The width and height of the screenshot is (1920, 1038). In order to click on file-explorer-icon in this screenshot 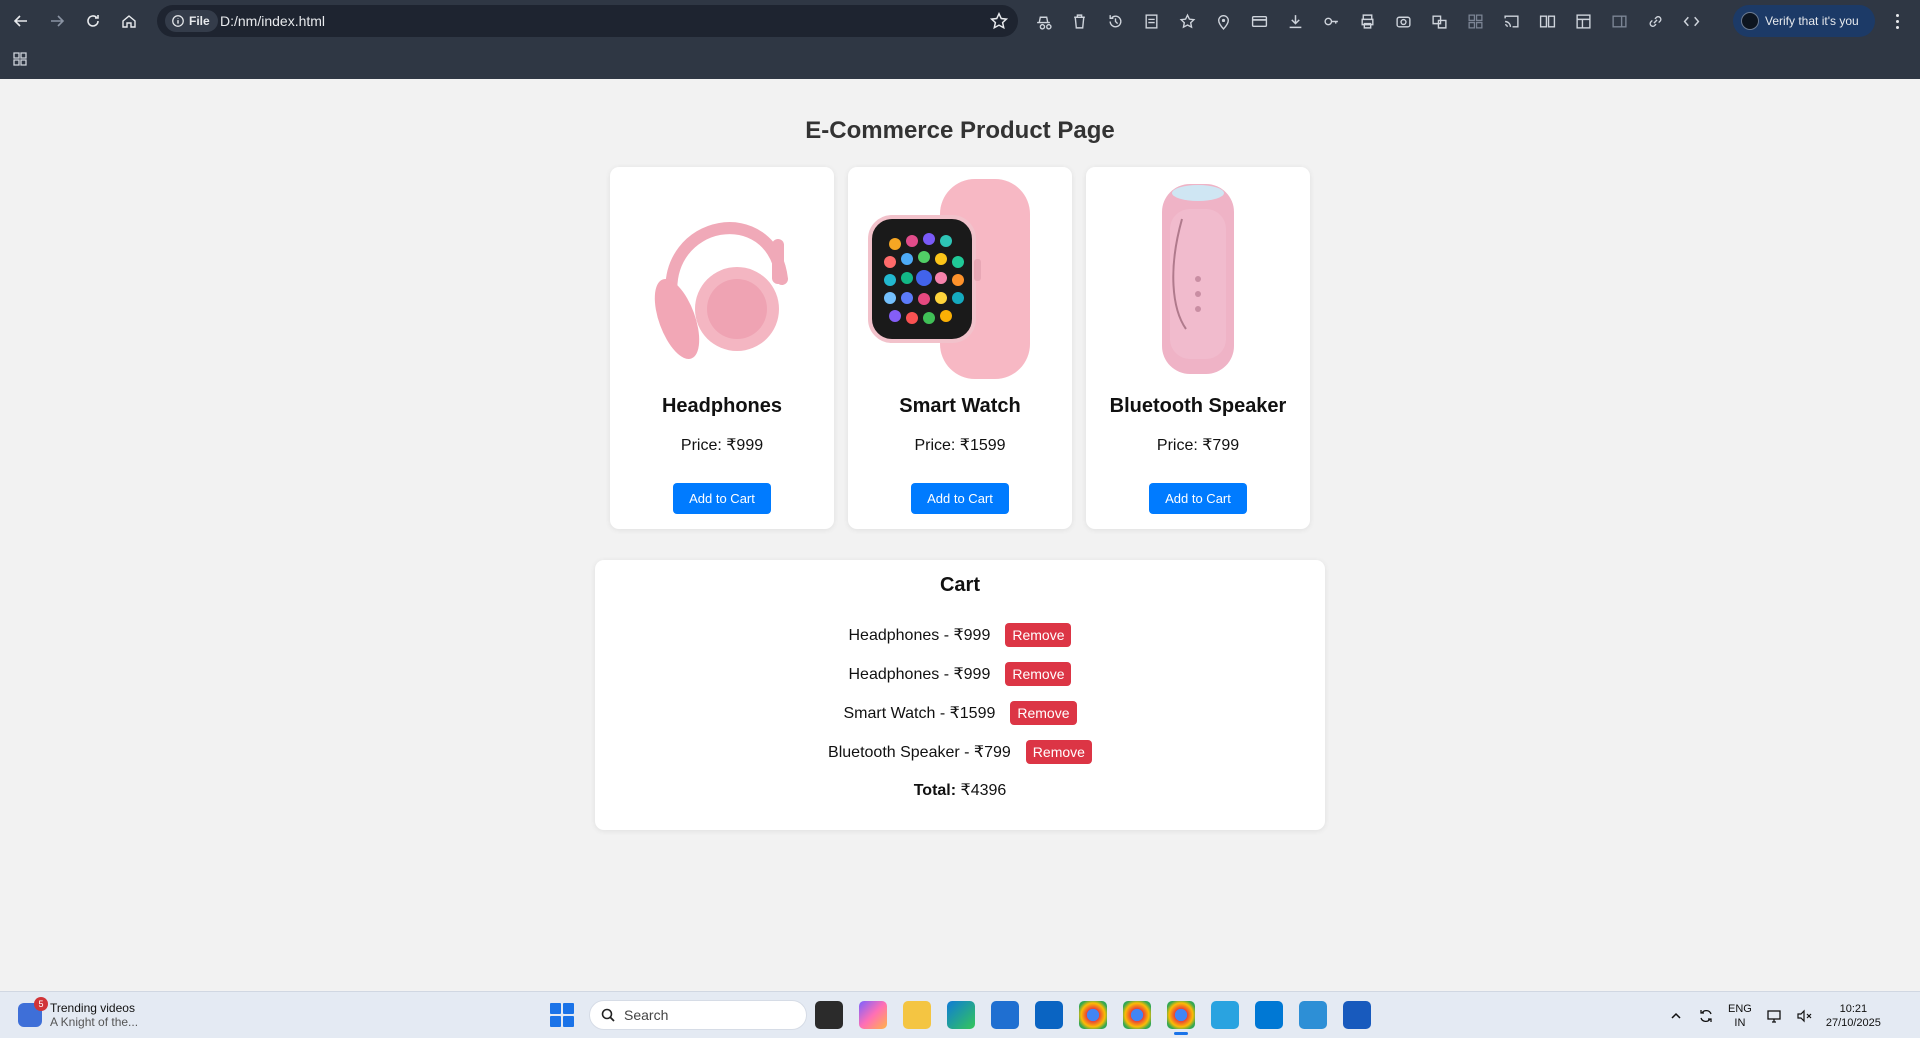, I will do `click(917, 1015)`.